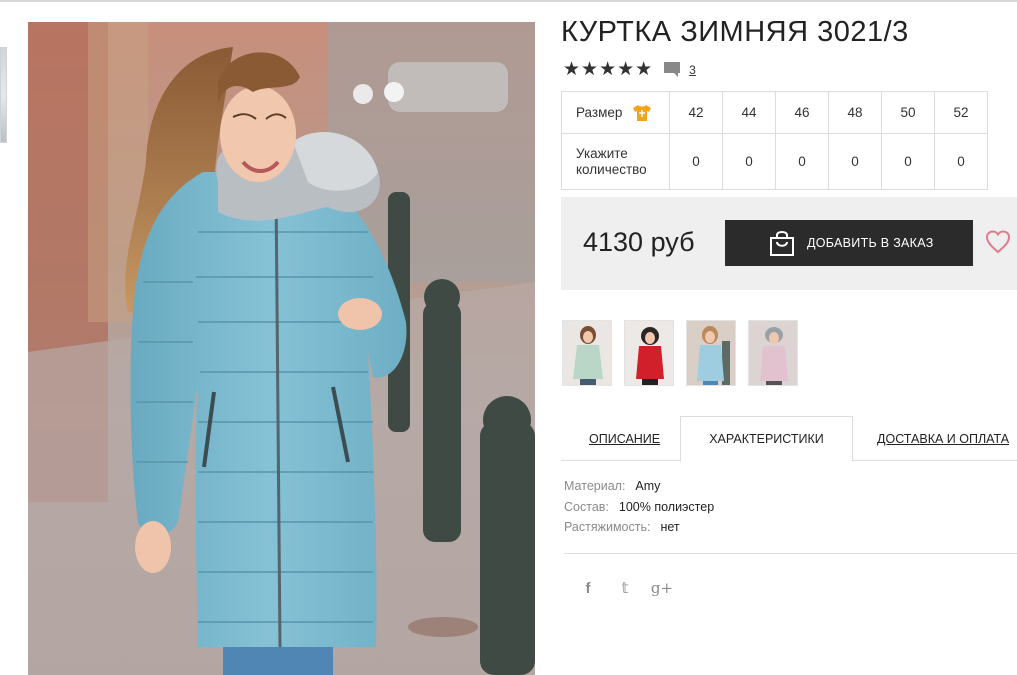 The image size is (1017, 675). What do you see at coordinates (711, 353) in the screenshot?
I see `thumbnail-blue-coat` at bounding box center [711, 353].